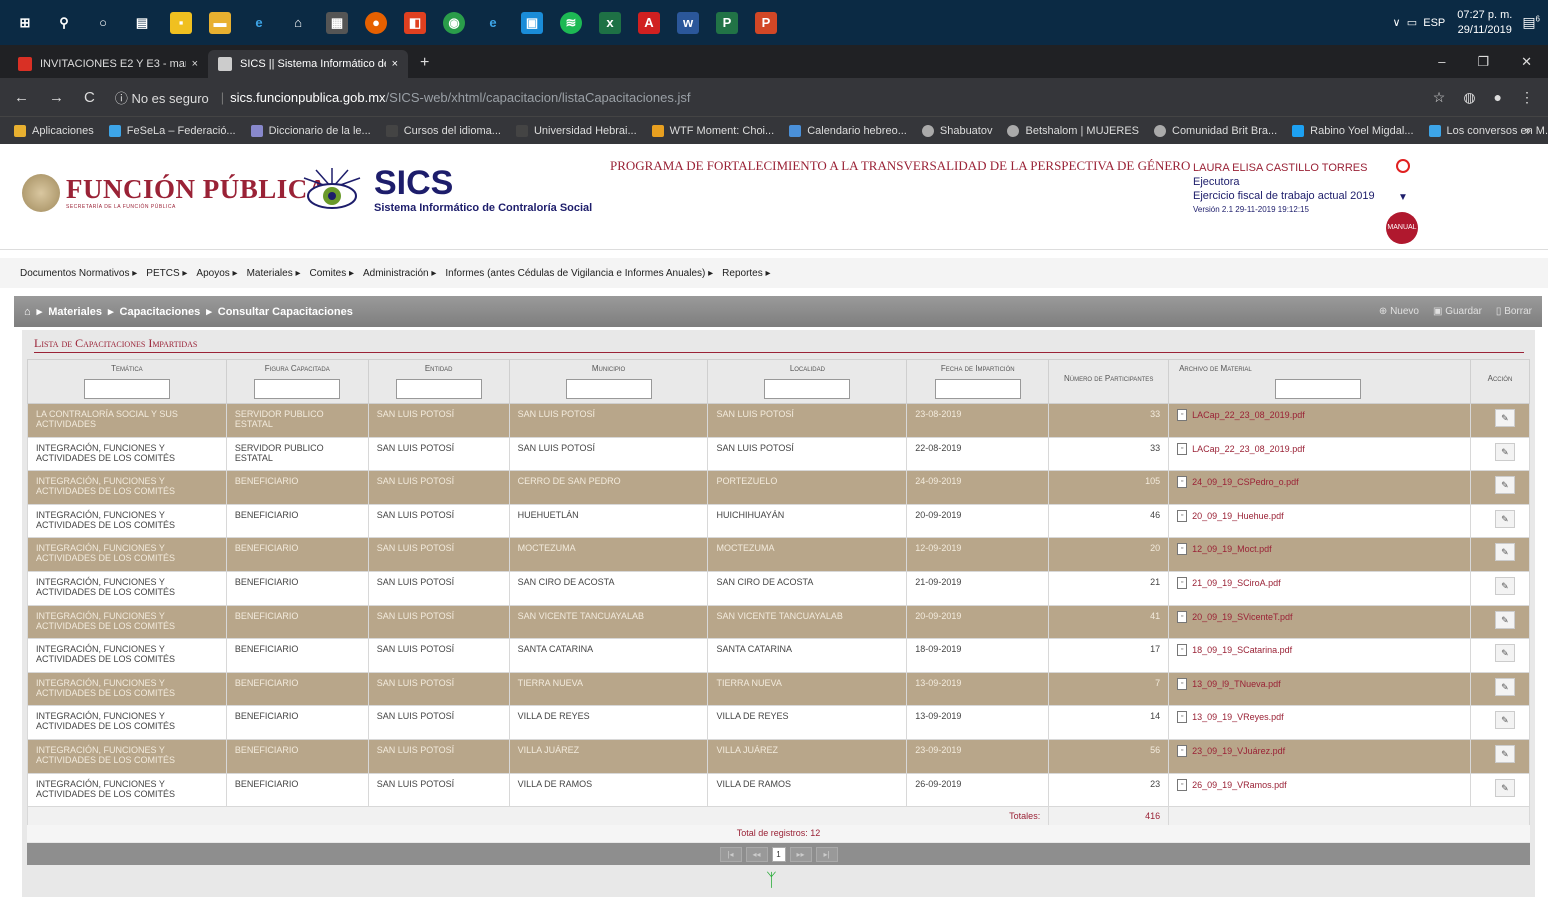 The height and width of the screenshot is (897, 1548). I want to click on filter-fecha-input, so click(977, 389).